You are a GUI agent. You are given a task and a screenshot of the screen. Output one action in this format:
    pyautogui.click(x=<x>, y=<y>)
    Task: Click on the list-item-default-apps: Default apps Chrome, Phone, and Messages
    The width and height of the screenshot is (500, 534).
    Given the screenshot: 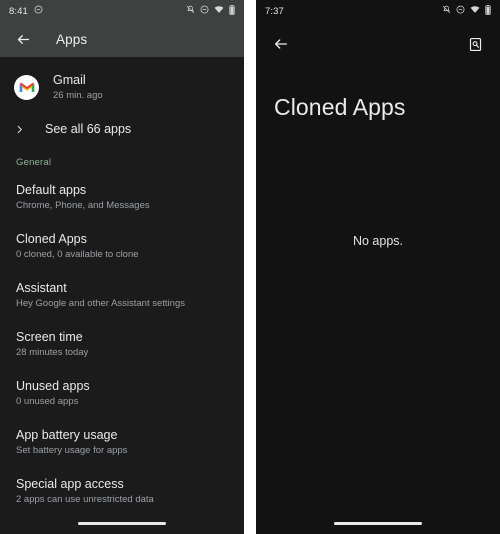 What is the action you would take?
    pyautogui.click(x=122, y=202)
    